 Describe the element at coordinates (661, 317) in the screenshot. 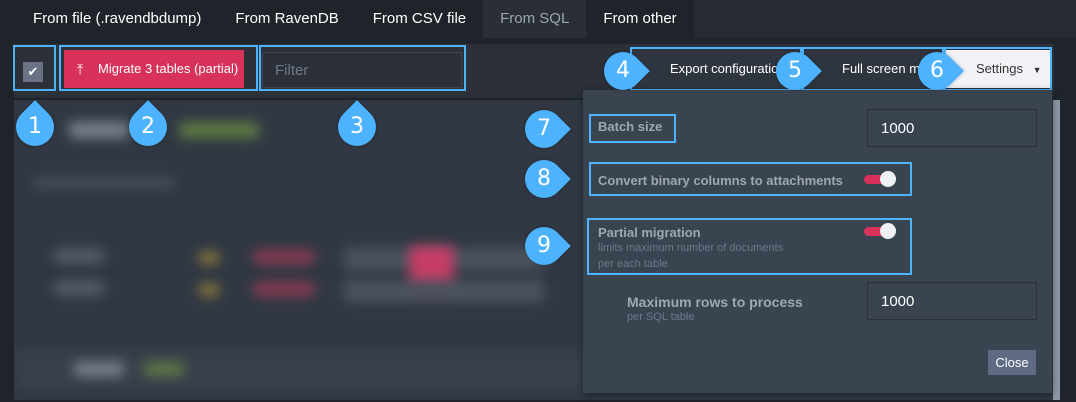

I see `max-rows-sub: per SQL table` at that location.